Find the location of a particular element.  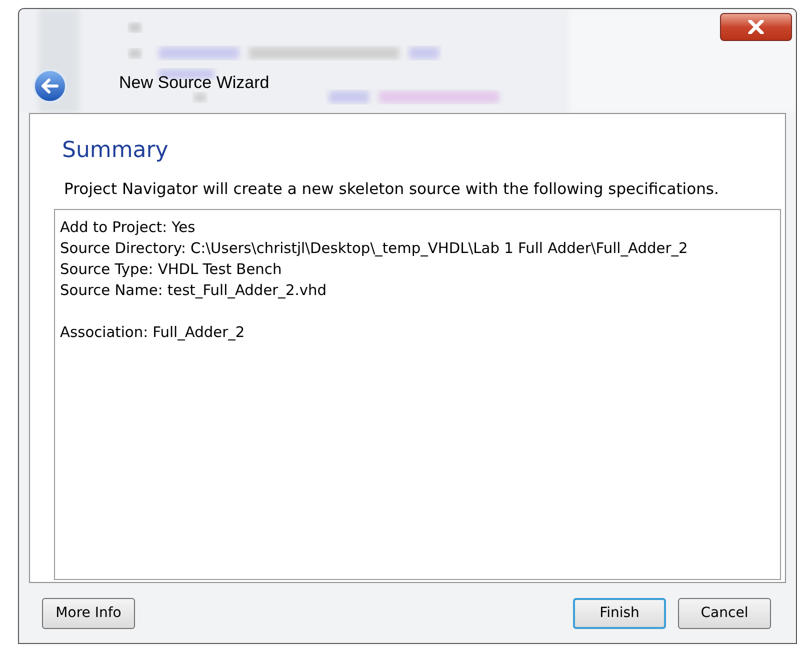

detail-line: Source Name: test_Full_Adder_2.vhd is located at coordinates (194, 291).